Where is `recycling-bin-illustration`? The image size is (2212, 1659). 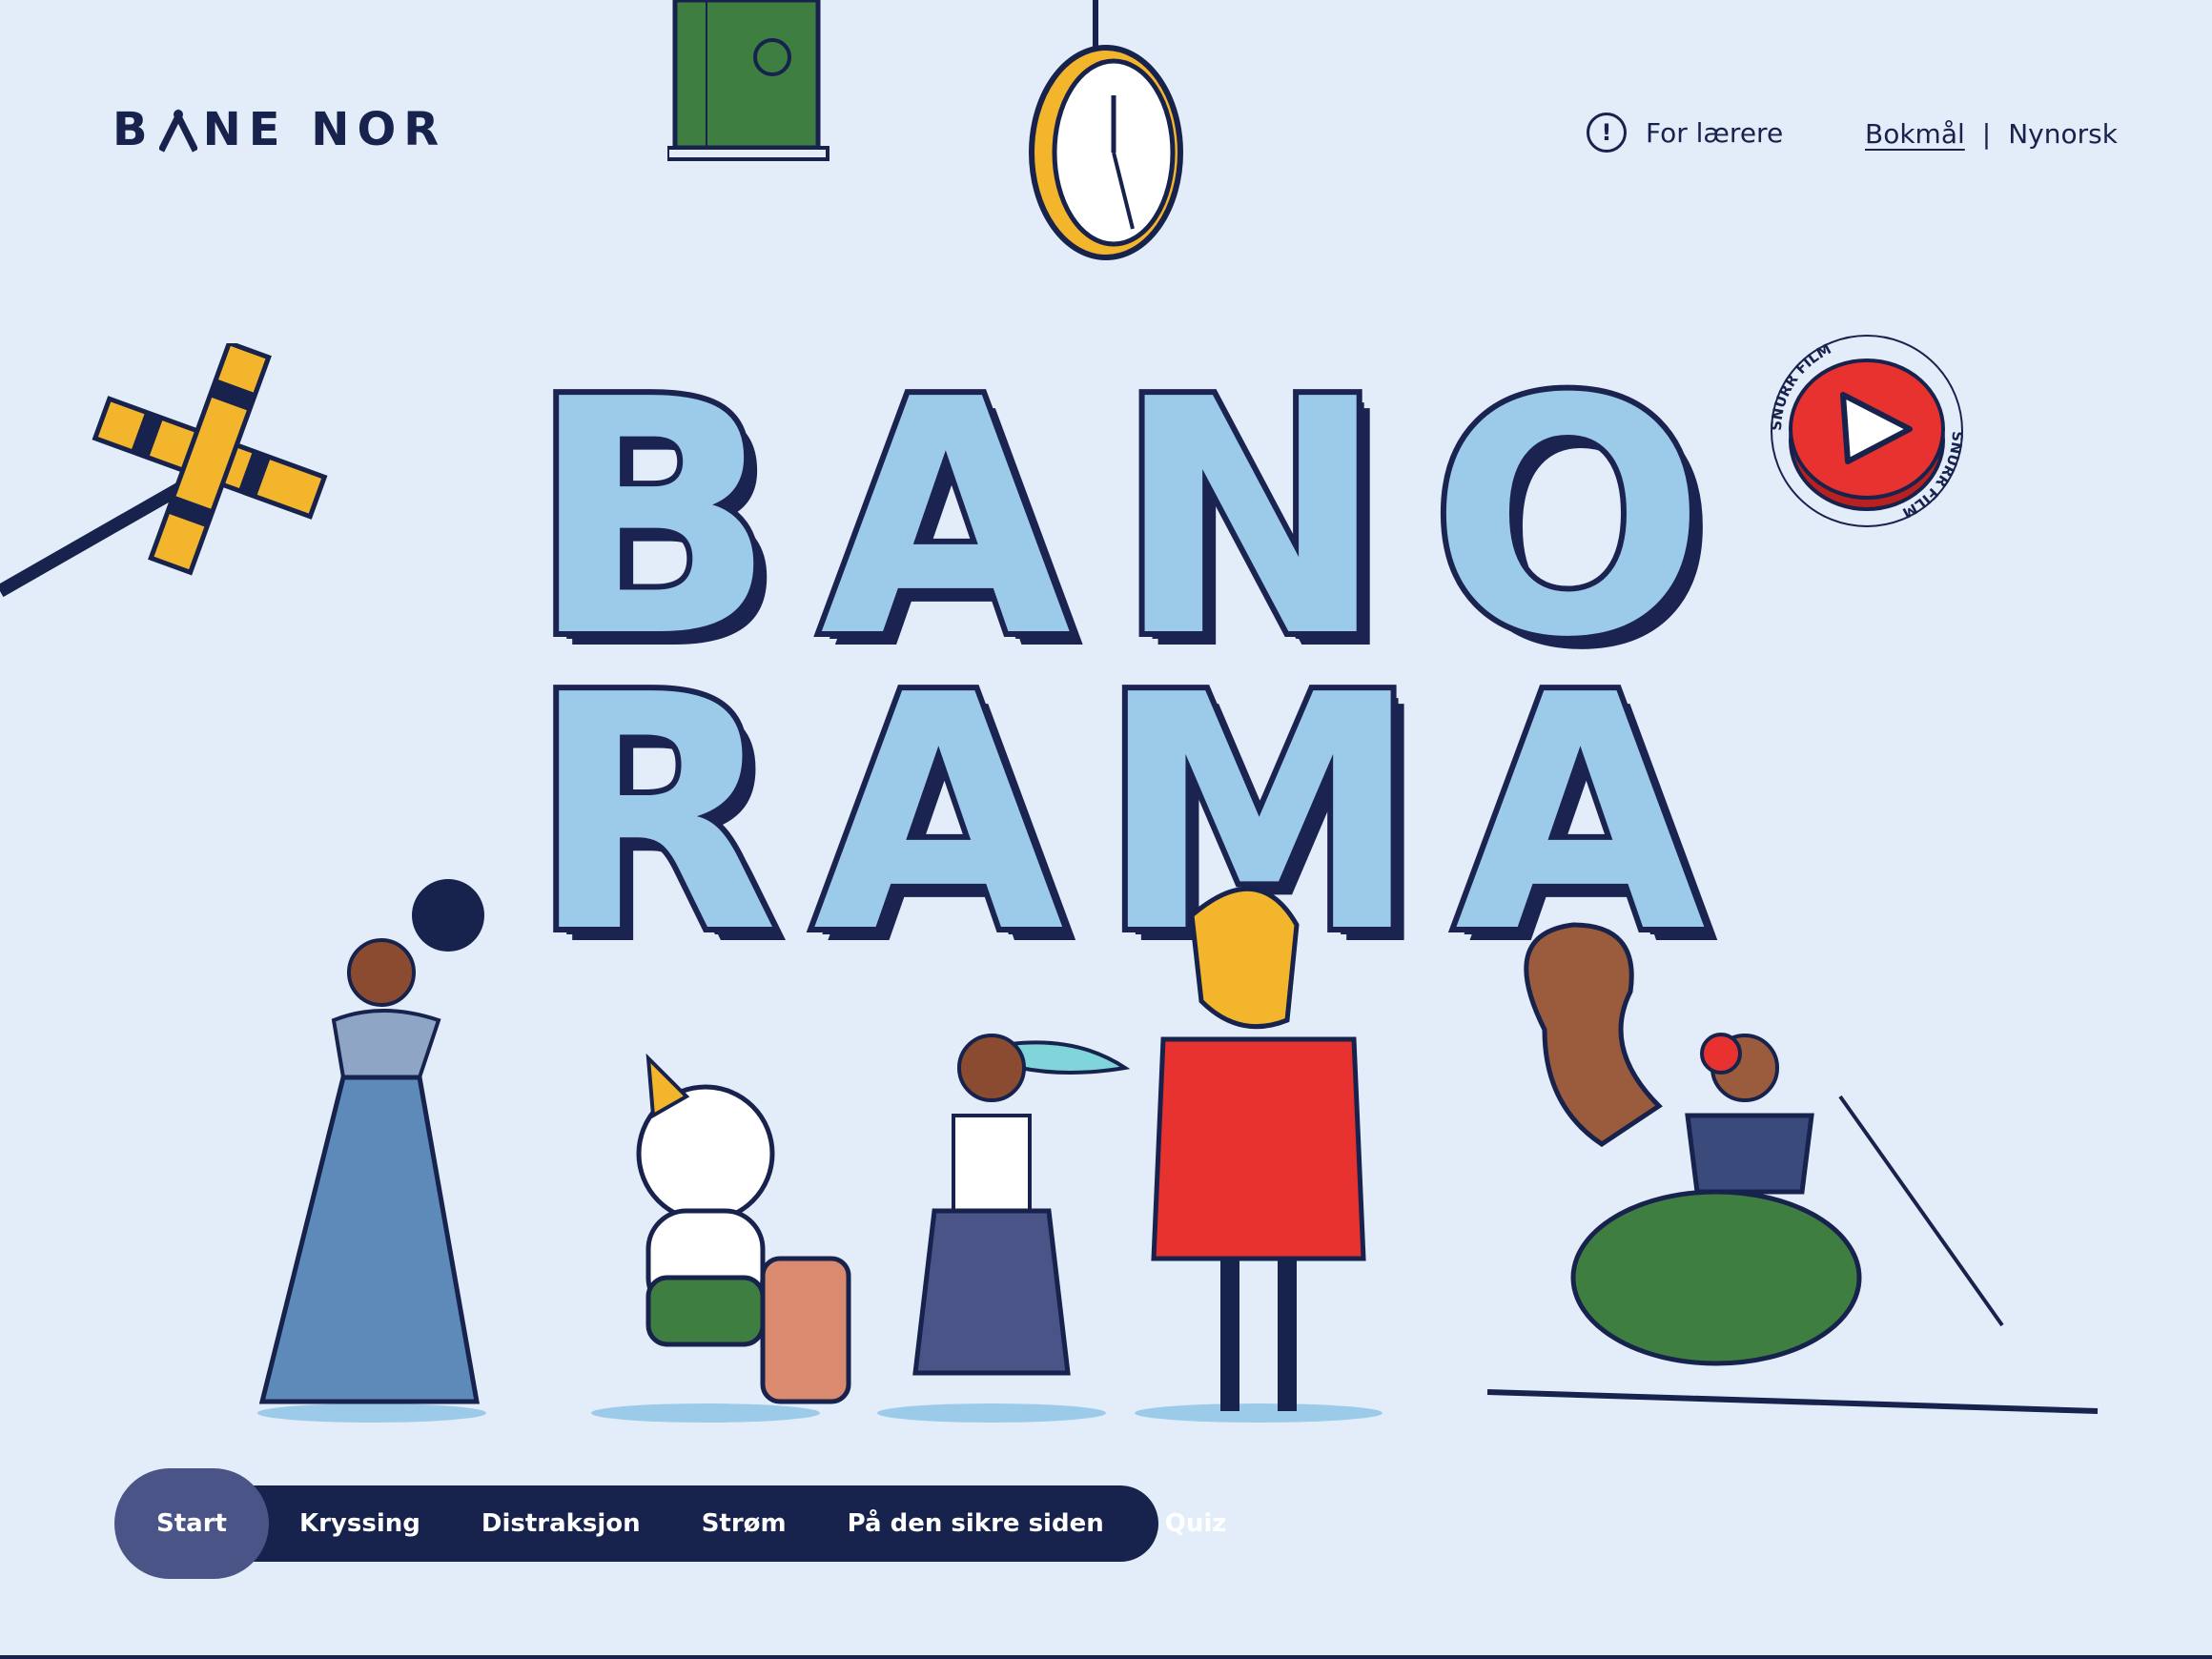 recycling-bin-illustration is located at coordinates (748, 80).